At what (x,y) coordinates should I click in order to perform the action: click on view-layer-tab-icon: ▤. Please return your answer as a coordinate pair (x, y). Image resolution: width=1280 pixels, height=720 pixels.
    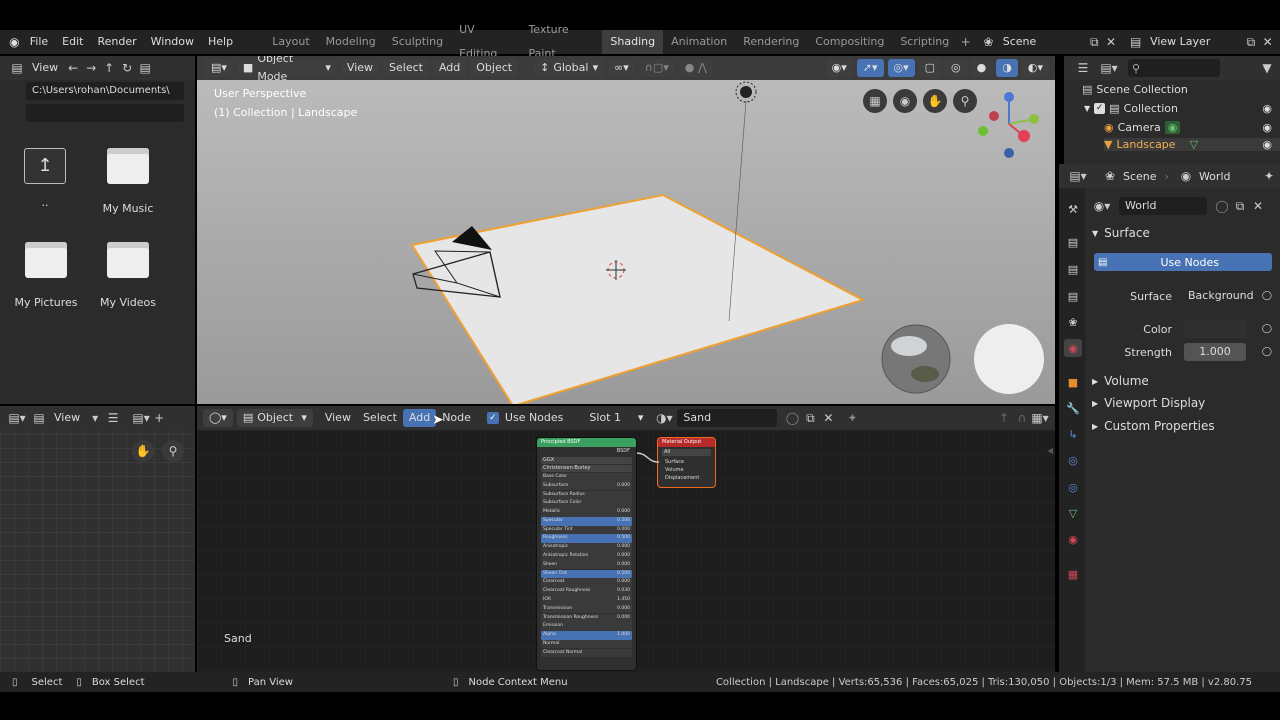
    Looking at the image, I should click on (1073, 296).